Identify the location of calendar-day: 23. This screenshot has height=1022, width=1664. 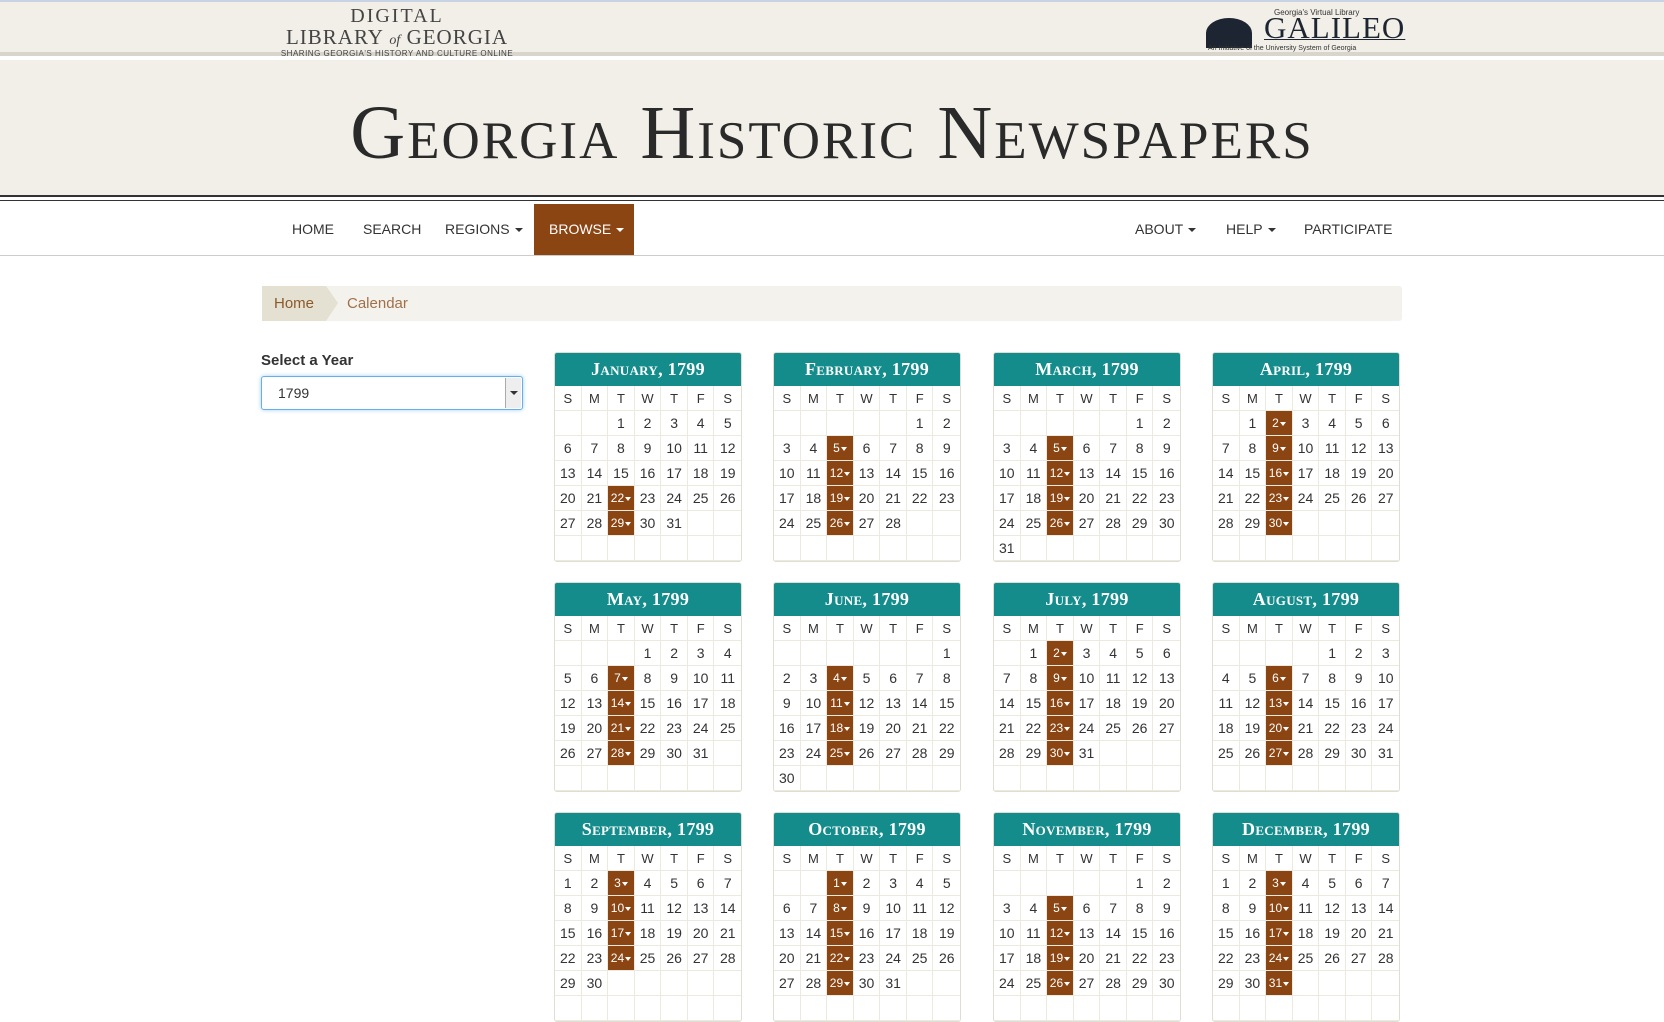
(1166, 958).